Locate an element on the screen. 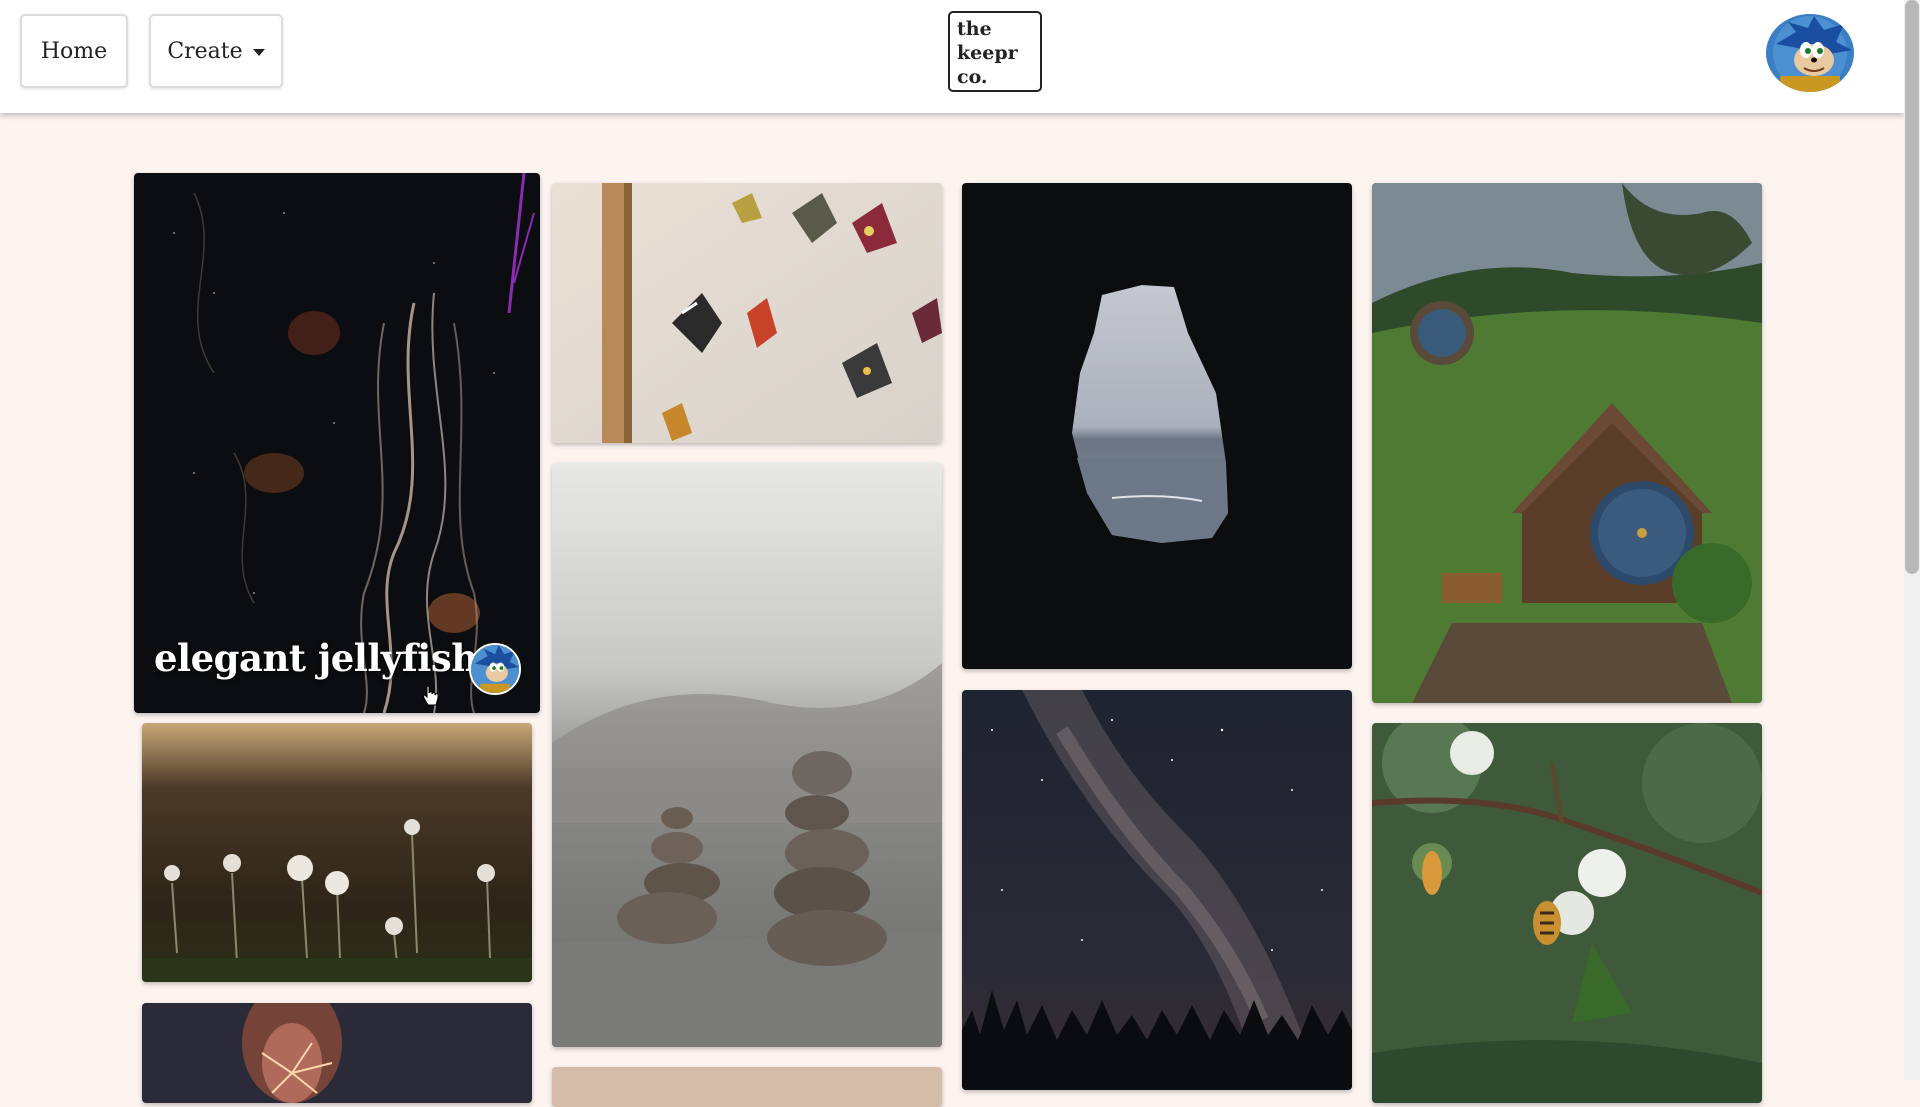  card-title: elegant jellyfish is located at coordinates (316, 658).